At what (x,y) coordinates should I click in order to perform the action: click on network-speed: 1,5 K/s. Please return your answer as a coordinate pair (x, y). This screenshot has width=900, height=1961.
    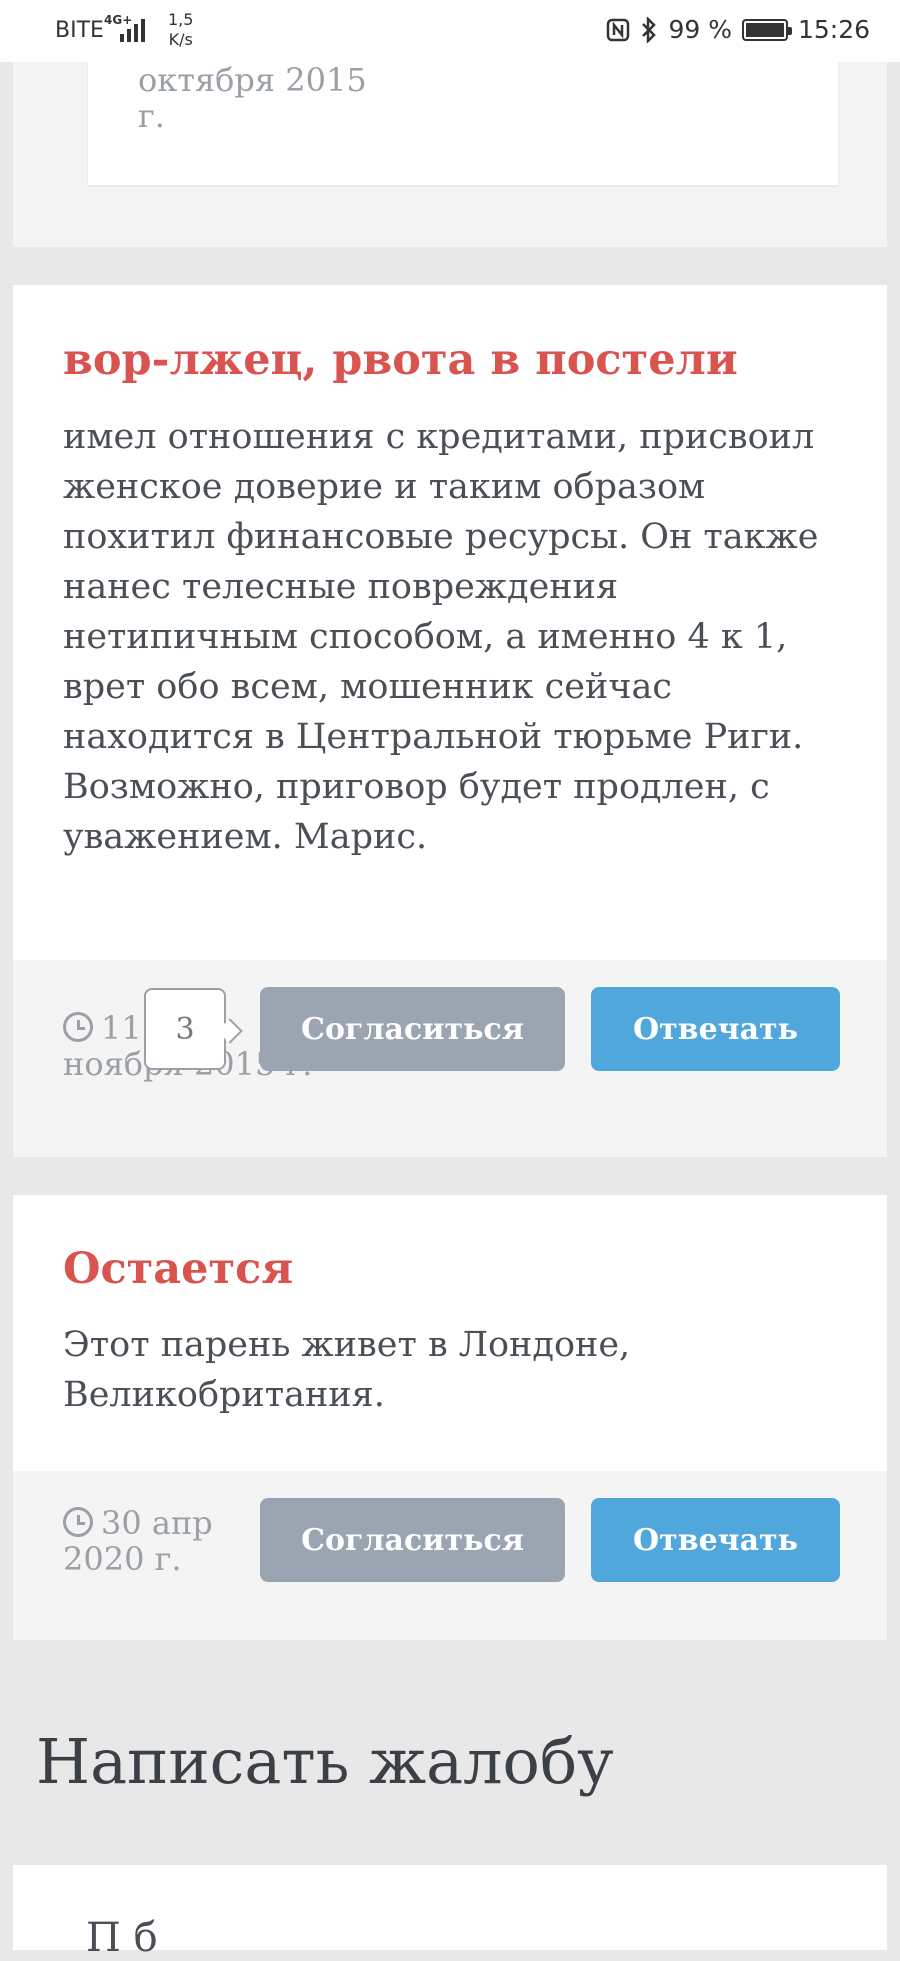
    Looking at the image, I should click on (180, 30).